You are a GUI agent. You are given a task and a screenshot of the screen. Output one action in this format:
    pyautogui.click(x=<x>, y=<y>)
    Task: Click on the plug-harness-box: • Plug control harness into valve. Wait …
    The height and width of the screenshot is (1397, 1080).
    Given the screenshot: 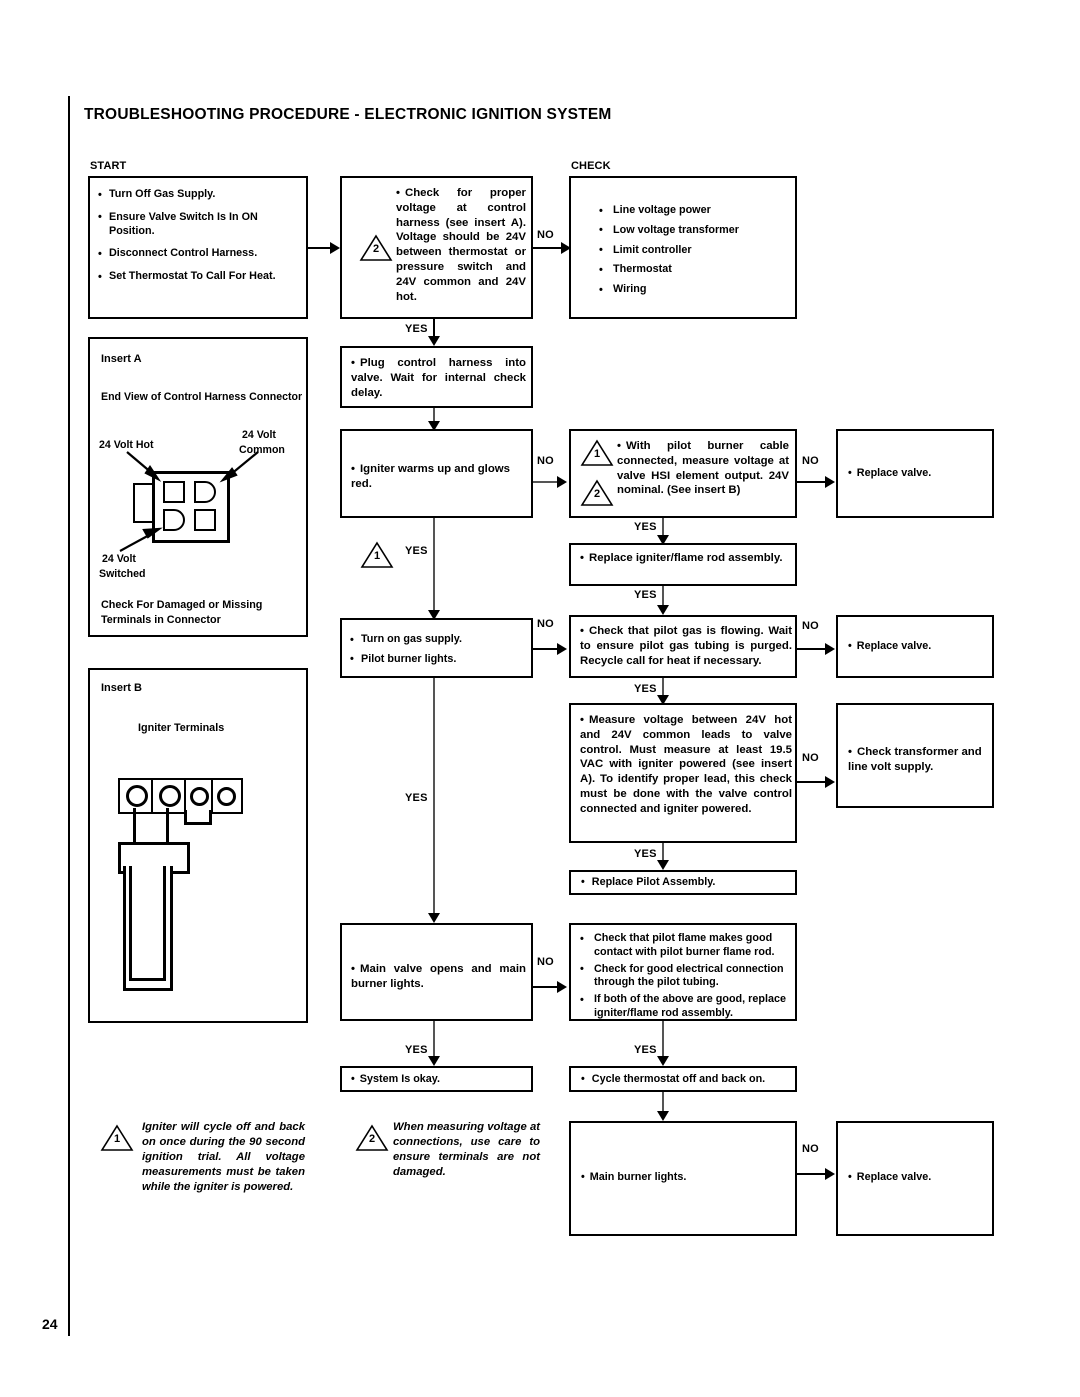 What is the action you would take?
    pyautogui.click(x=436, y=377)
    